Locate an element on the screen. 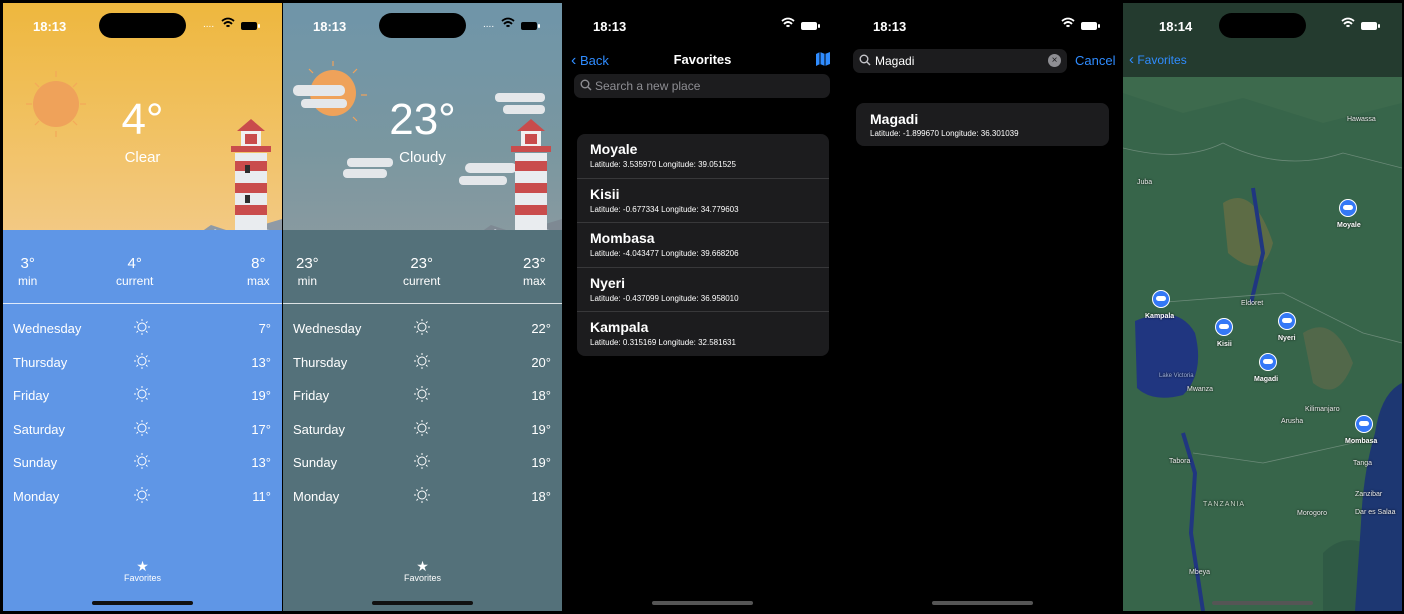  cancel-button: Cancel is located at coordinates (1095, 60).